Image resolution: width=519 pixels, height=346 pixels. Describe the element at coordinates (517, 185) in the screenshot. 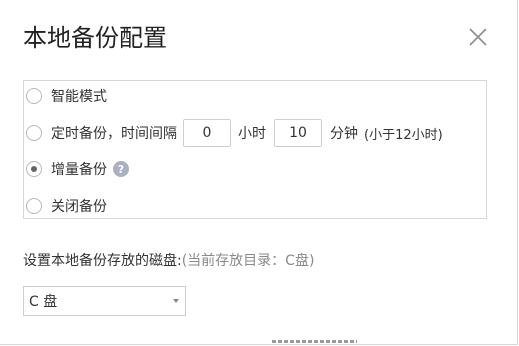

I see `window-edge-icon: ⋮` at that location.